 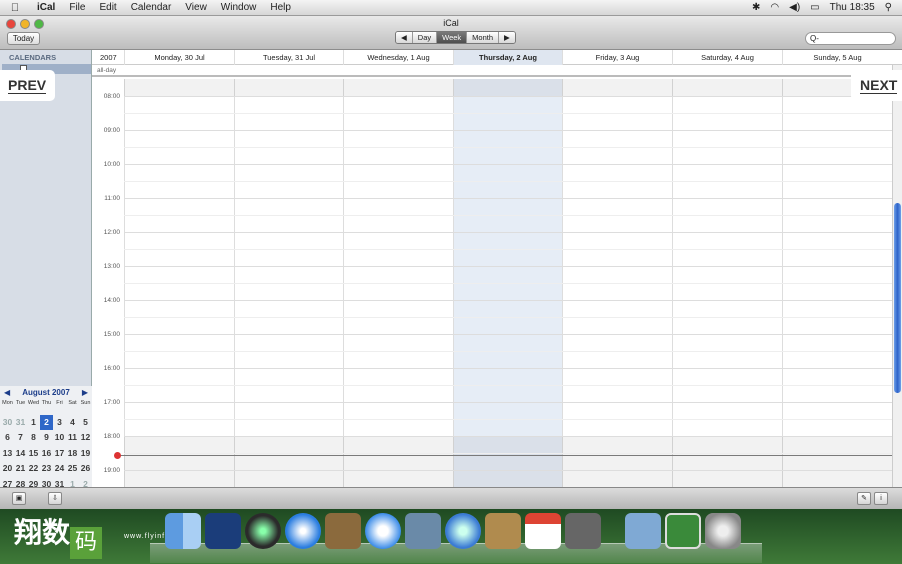 What do you see at coordinates (583, 531) in the screenshot?
I see `system-preferences-icon` at bounding box center [583, 531].